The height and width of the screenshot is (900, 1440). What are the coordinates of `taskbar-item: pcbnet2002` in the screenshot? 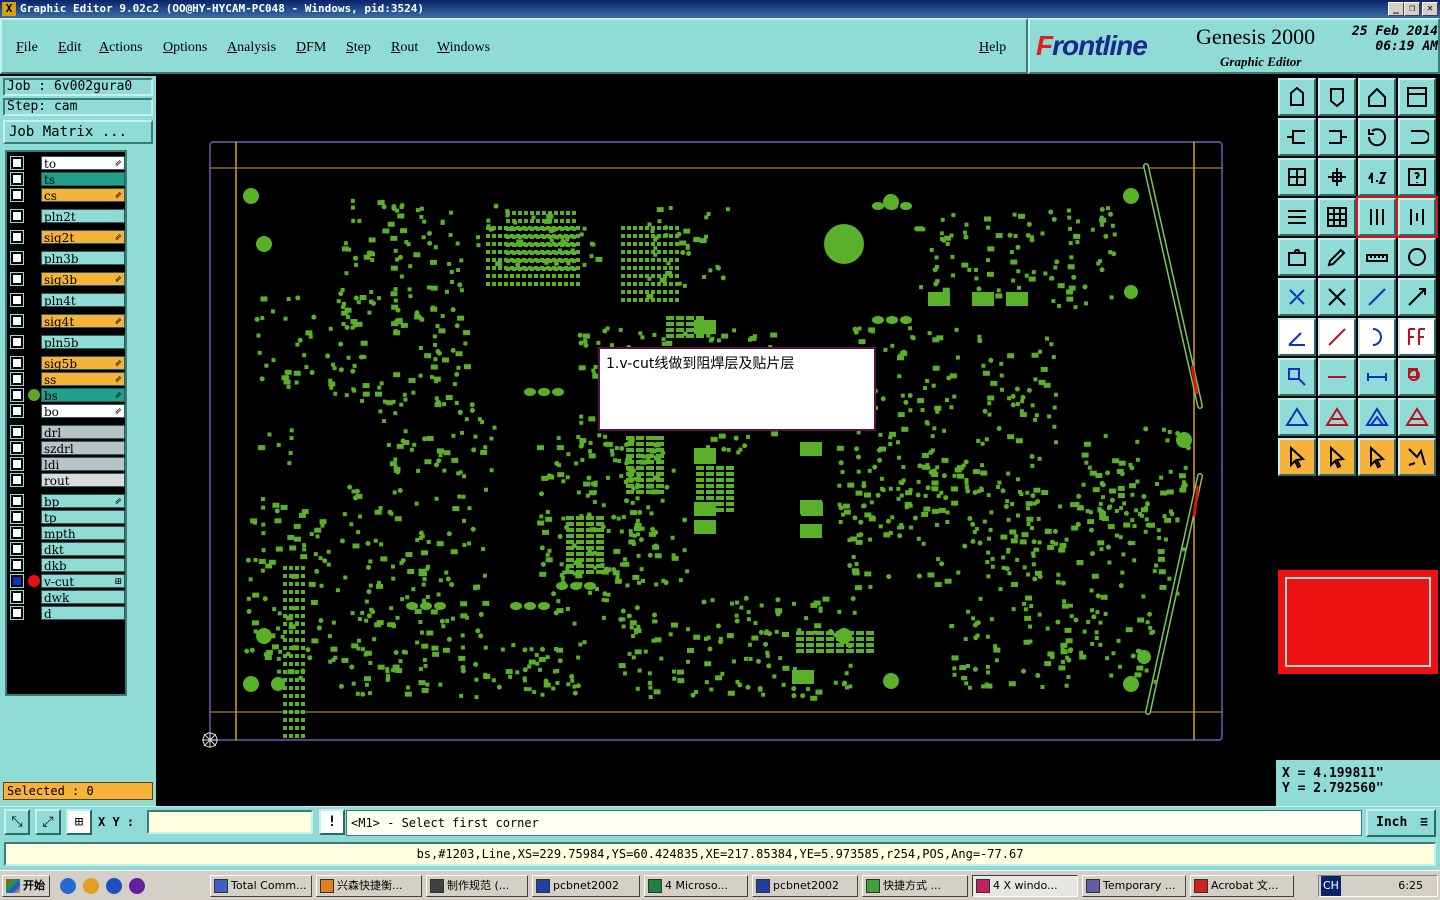 It's located at (586, 886).